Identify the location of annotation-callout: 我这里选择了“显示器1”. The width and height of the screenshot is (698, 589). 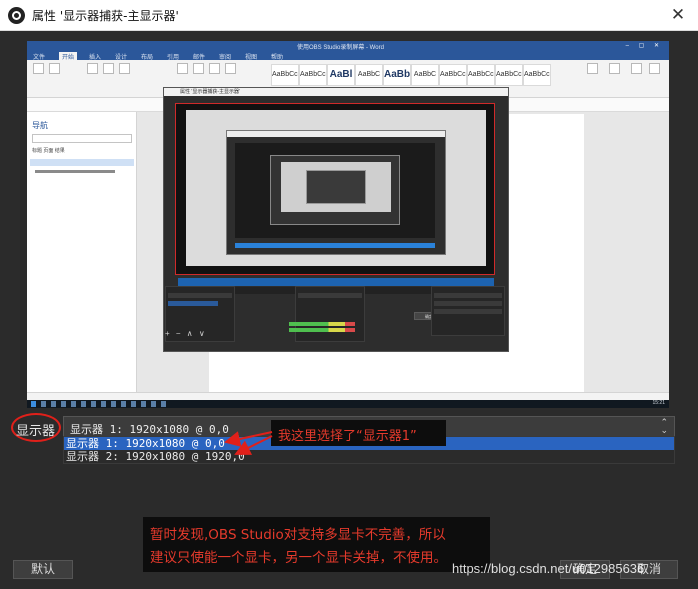
(347, 436).